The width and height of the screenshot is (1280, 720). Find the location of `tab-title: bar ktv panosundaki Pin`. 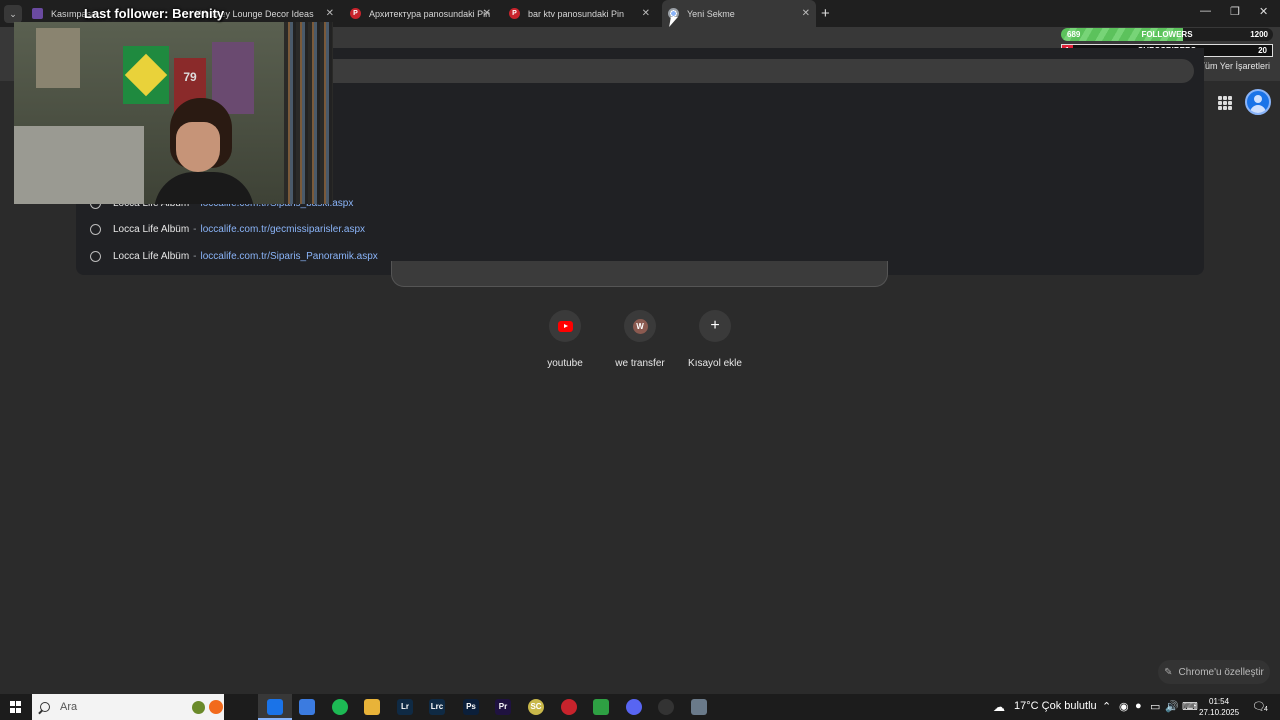

tab-title: bar ktv panosundaki Pin is located at coordinates (576, 13).